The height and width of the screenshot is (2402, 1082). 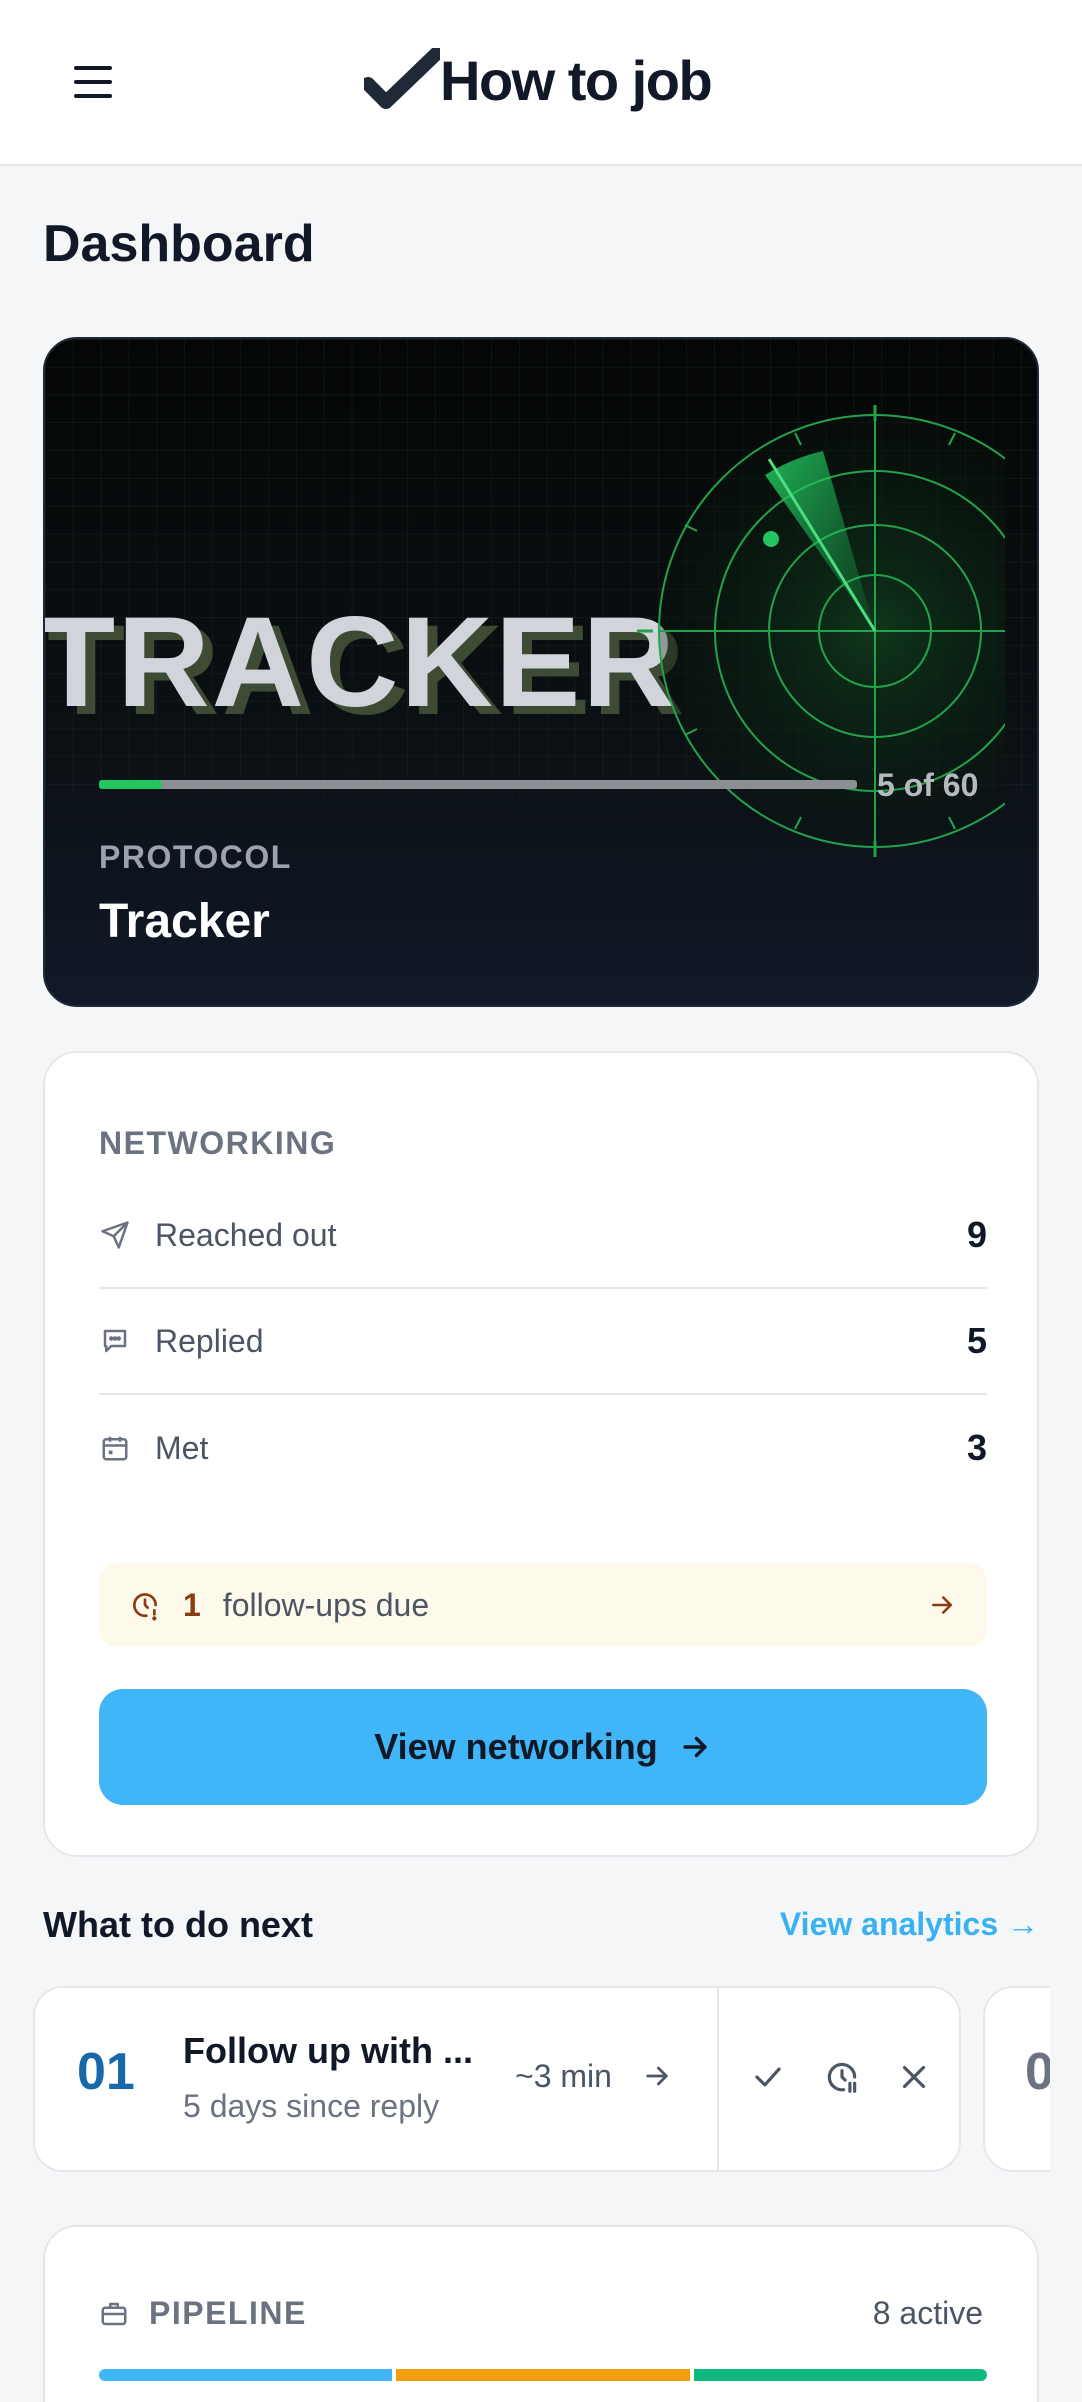 What do you see at coordinates (928, 785) in the screenshot?
I see `tracker-progress-text: 5 of 60` at bounding box center [928, 785].